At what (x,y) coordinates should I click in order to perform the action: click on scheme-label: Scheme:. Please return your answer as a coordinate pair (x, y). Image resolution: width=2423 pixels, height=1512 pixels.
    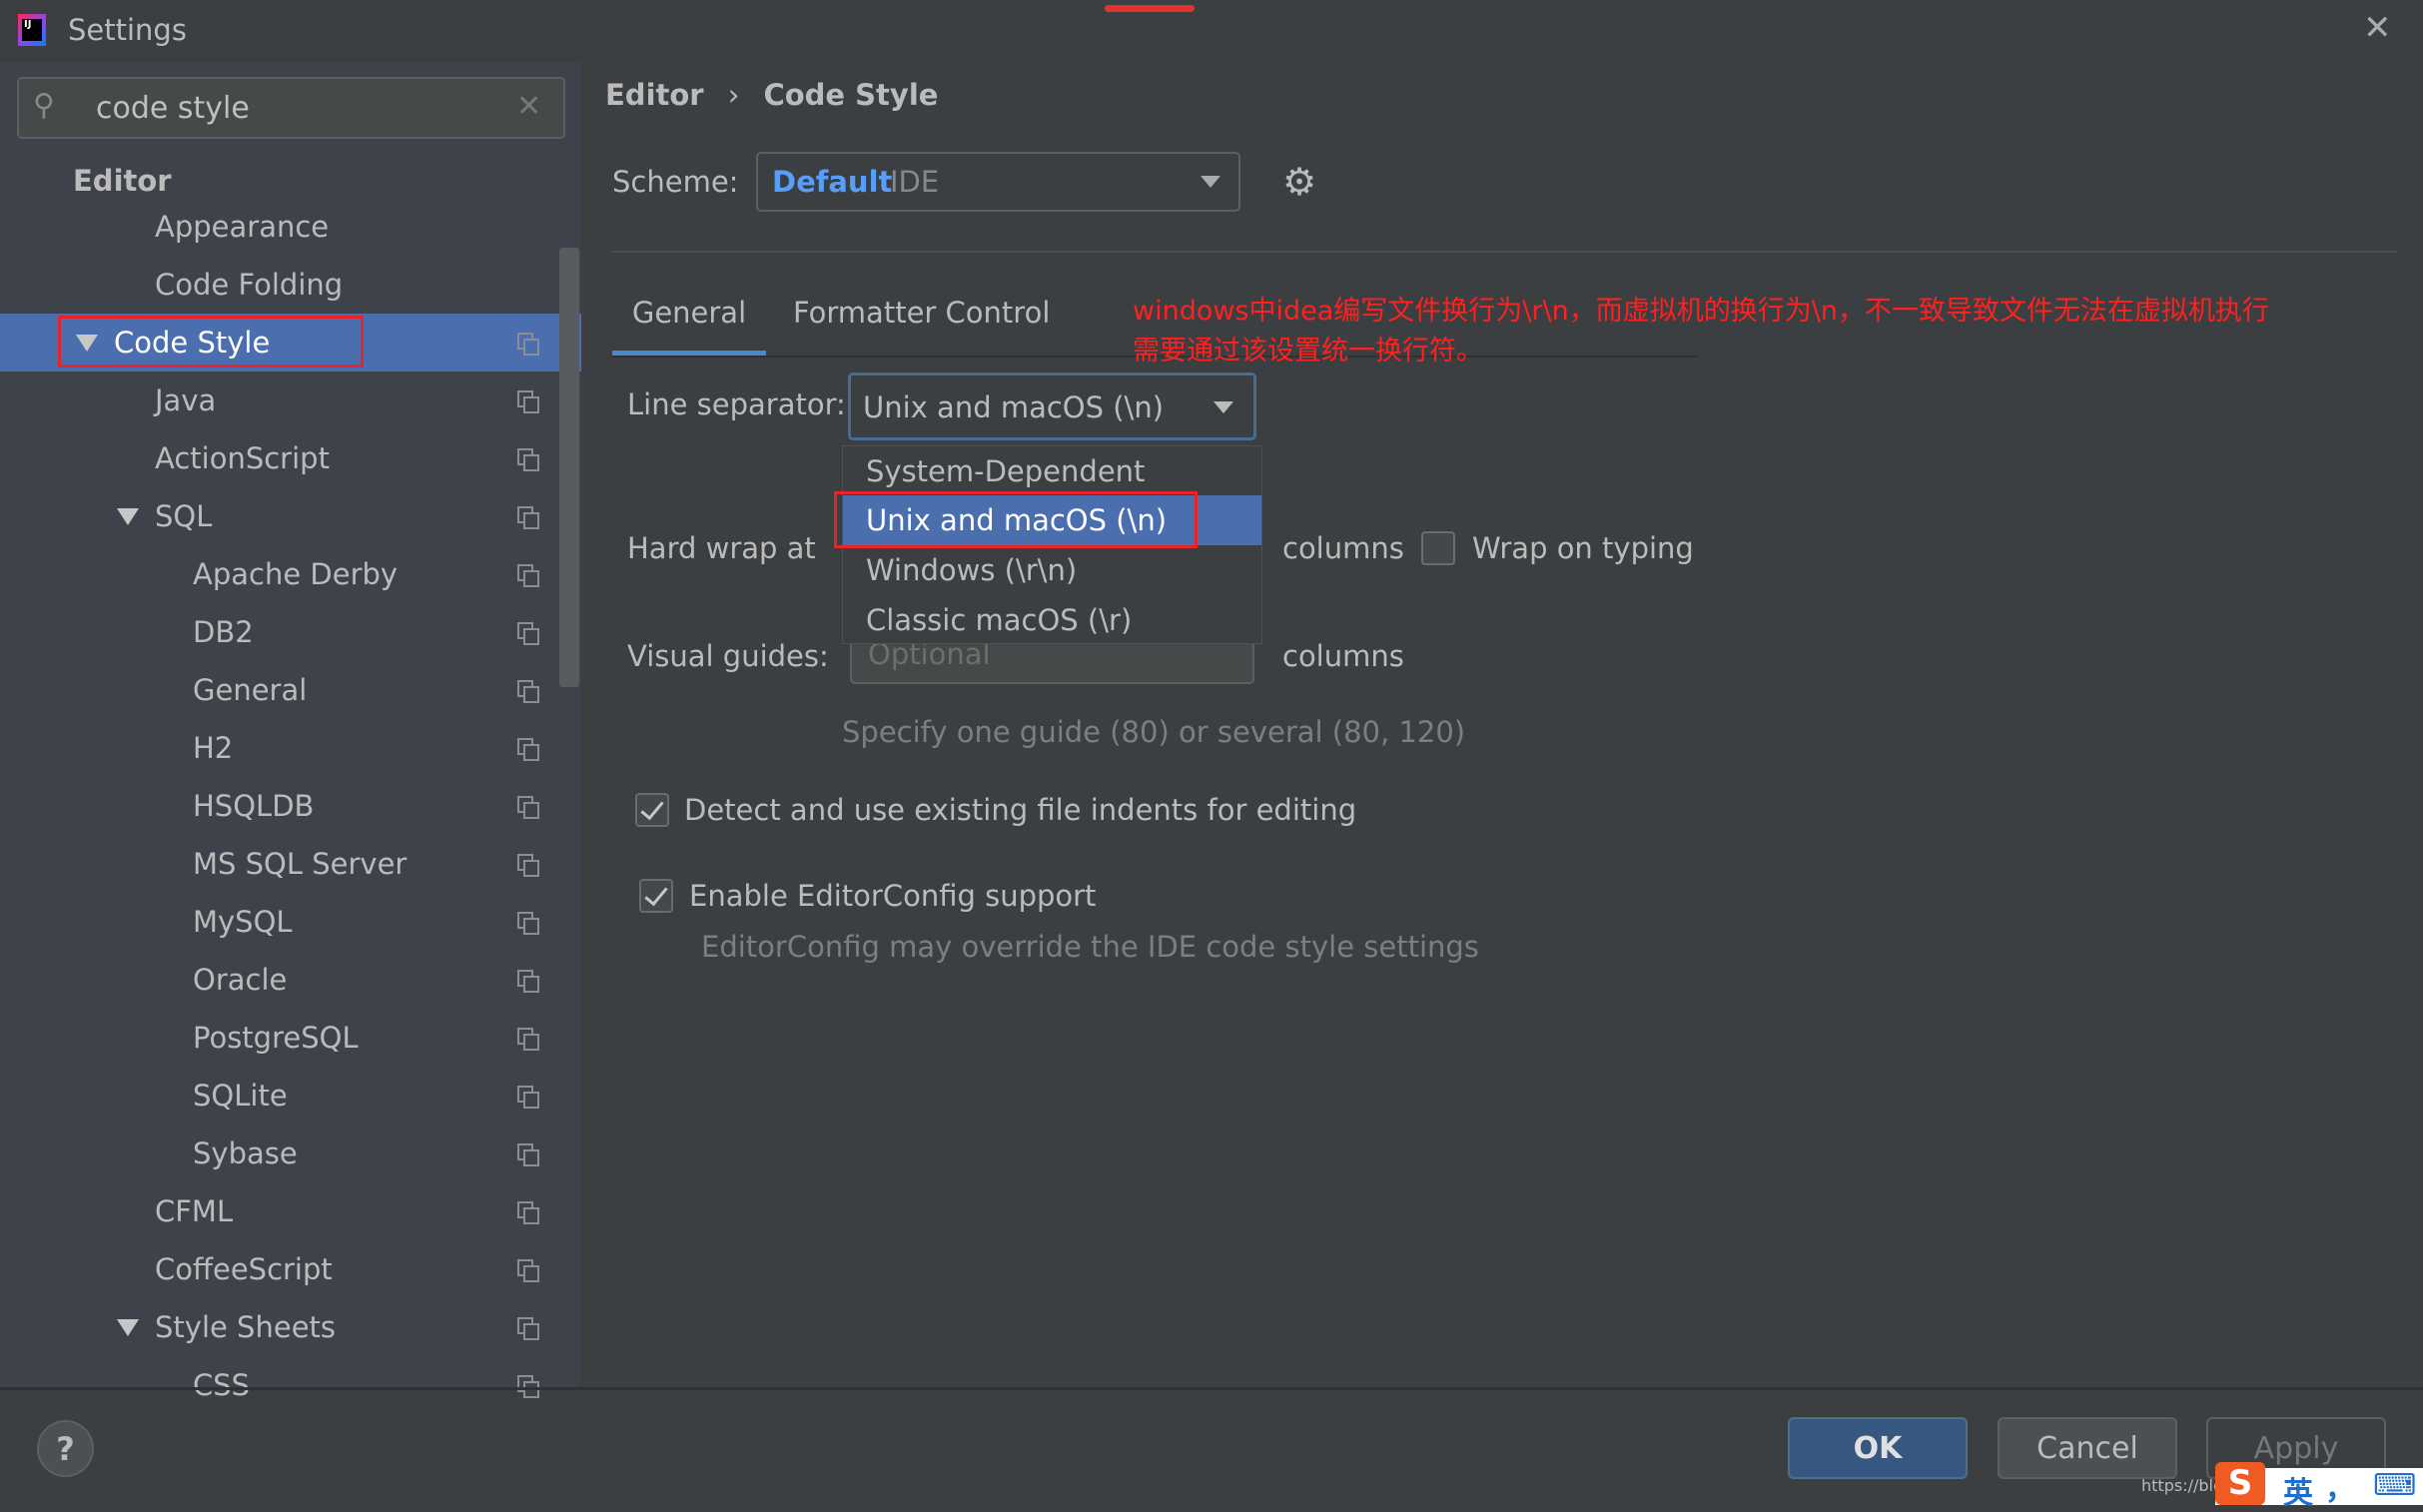
    Looking at the image, I should click on (676, 182).